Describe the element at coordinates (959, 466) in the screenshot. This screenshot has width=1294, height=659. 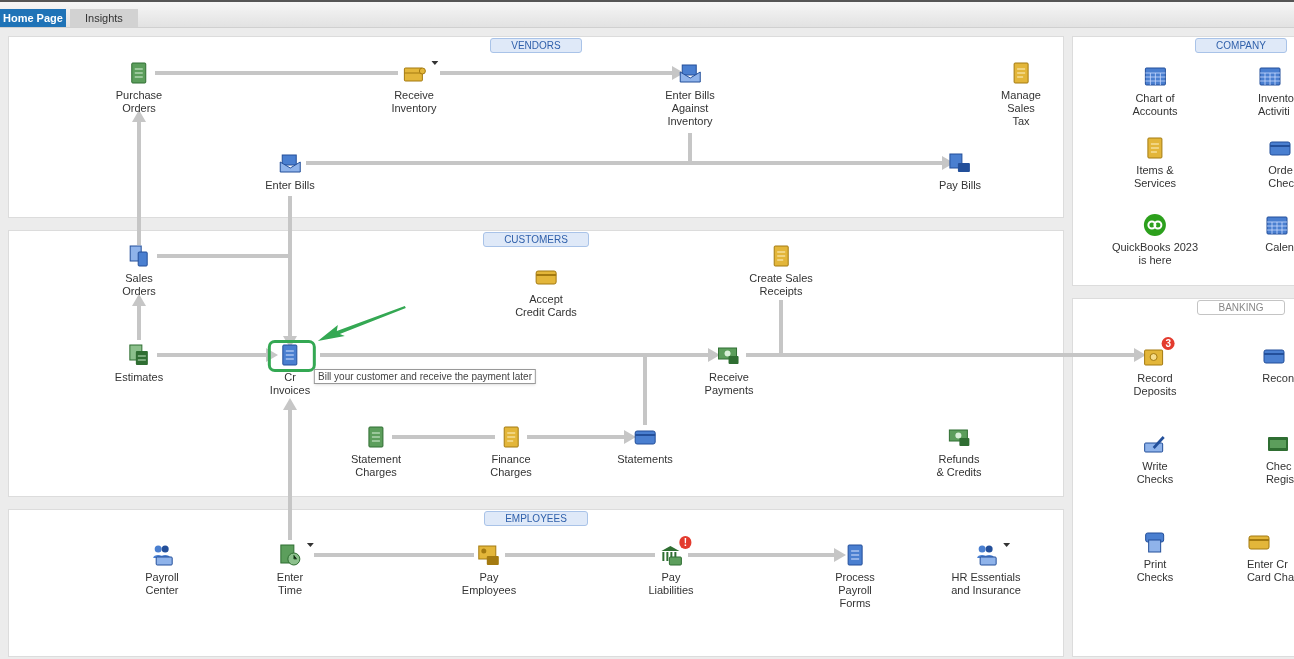
I see `shortcut-label: Refunds & Credits` at that location.